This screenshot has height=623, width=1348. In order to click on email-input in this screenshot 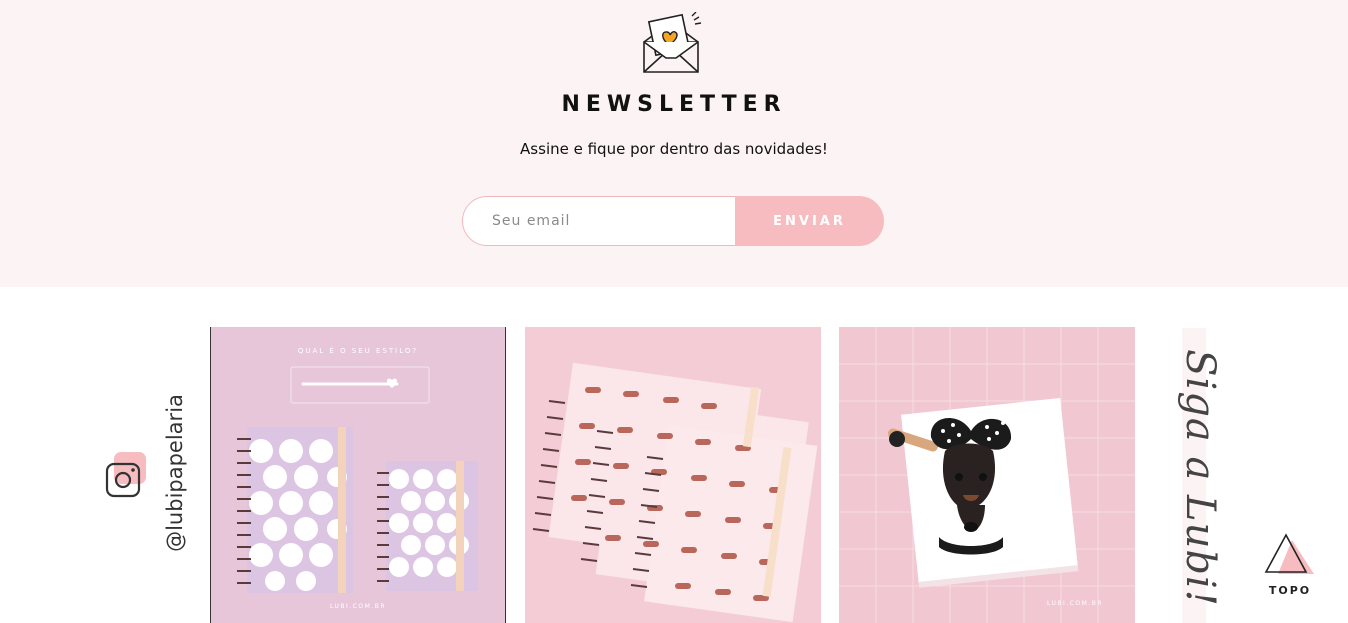, I will do `click(612, 221)`.